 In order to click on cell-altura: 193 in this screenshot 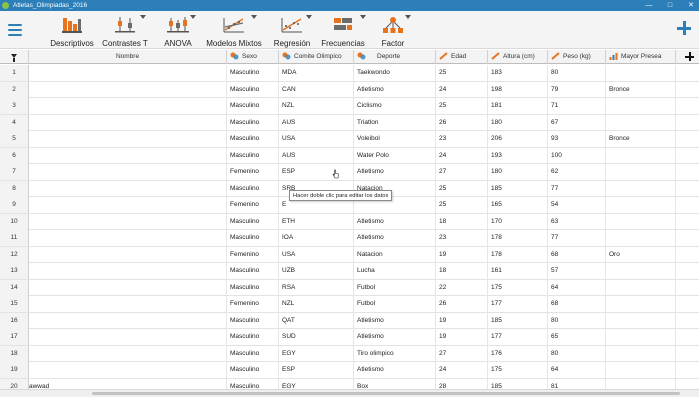, I will do `click(518, 155)`.